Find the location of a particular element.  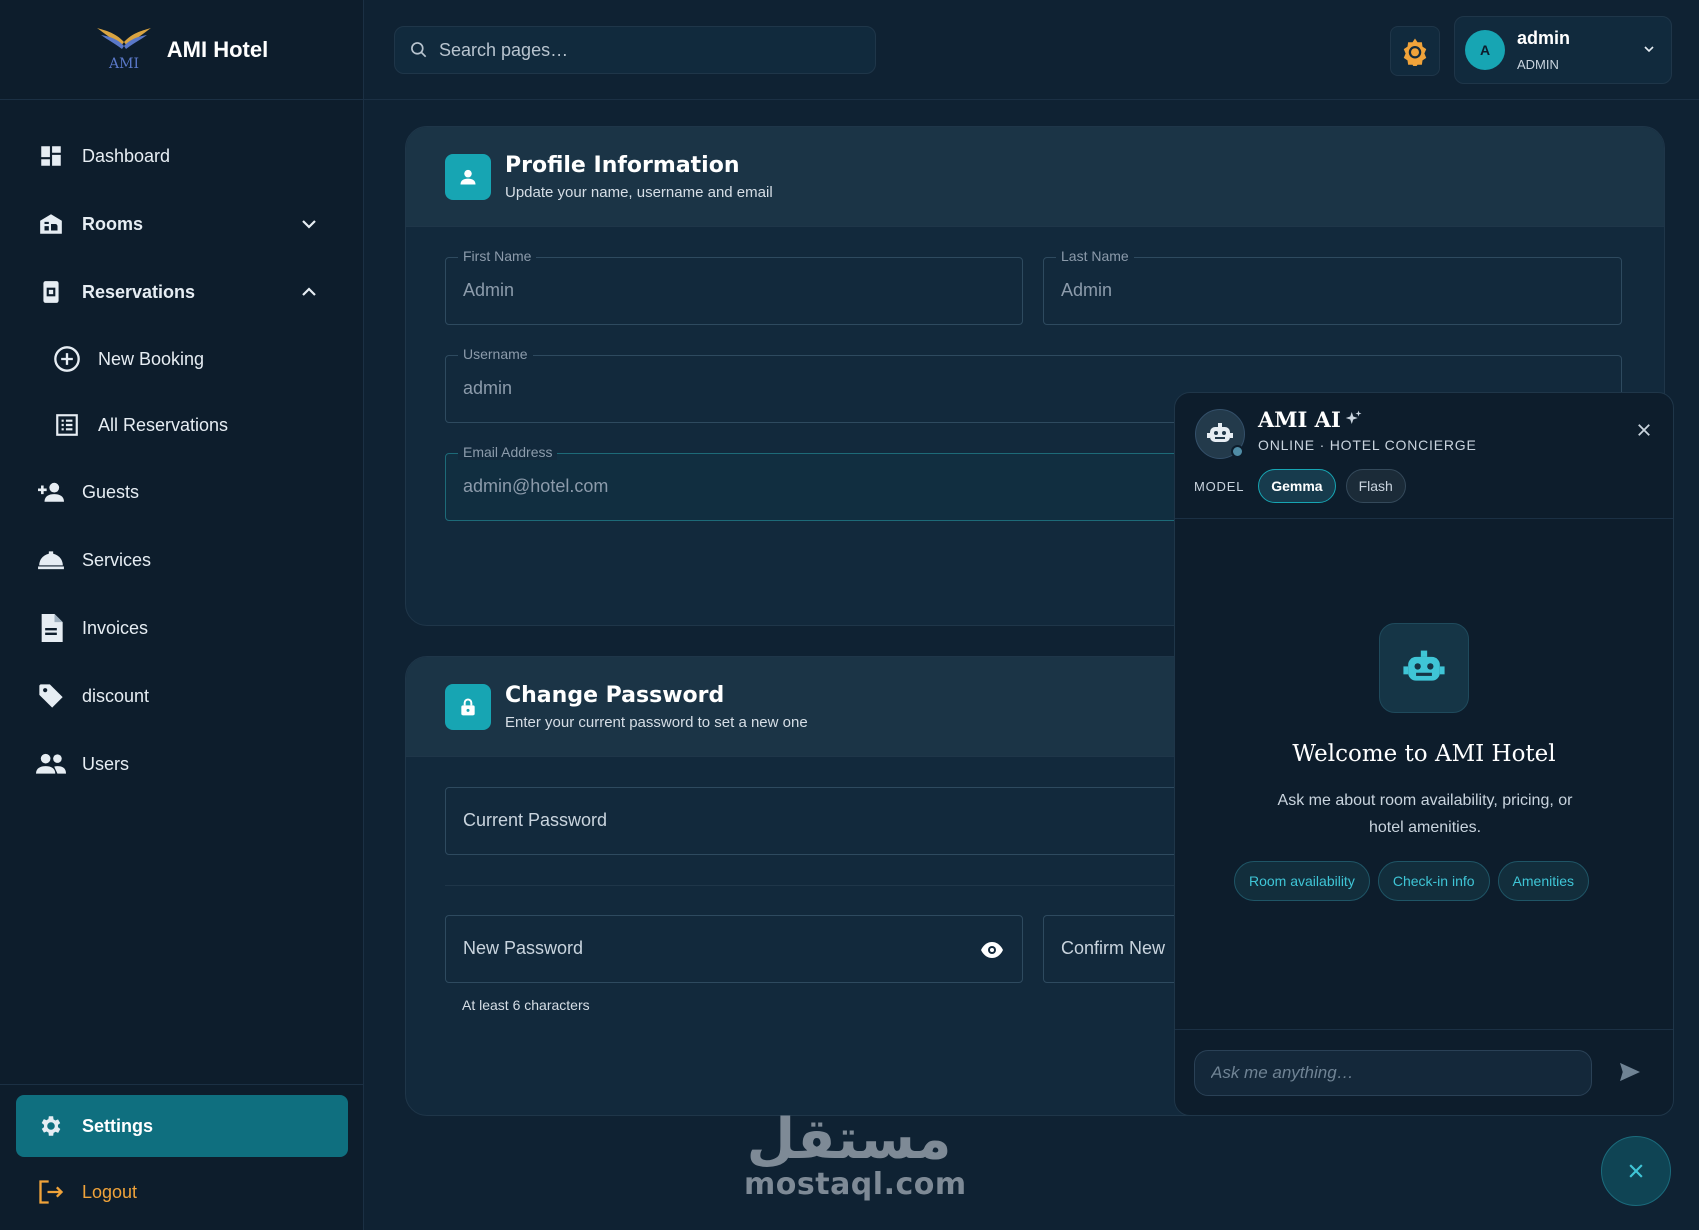

user-name: admin is located at coordinates (1544, 38).